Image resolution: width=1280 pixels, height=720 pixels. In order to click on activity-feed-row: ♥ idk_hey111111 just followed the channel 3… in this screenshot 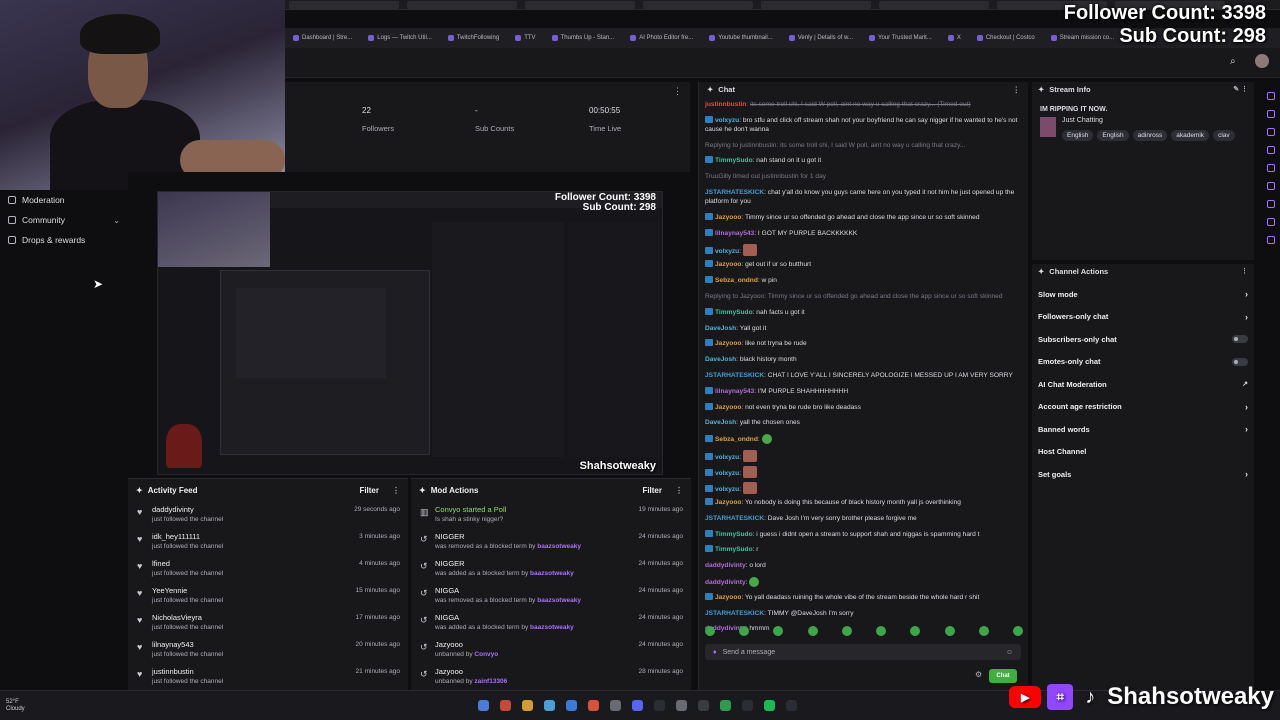, I will do `click(268, 541)`.